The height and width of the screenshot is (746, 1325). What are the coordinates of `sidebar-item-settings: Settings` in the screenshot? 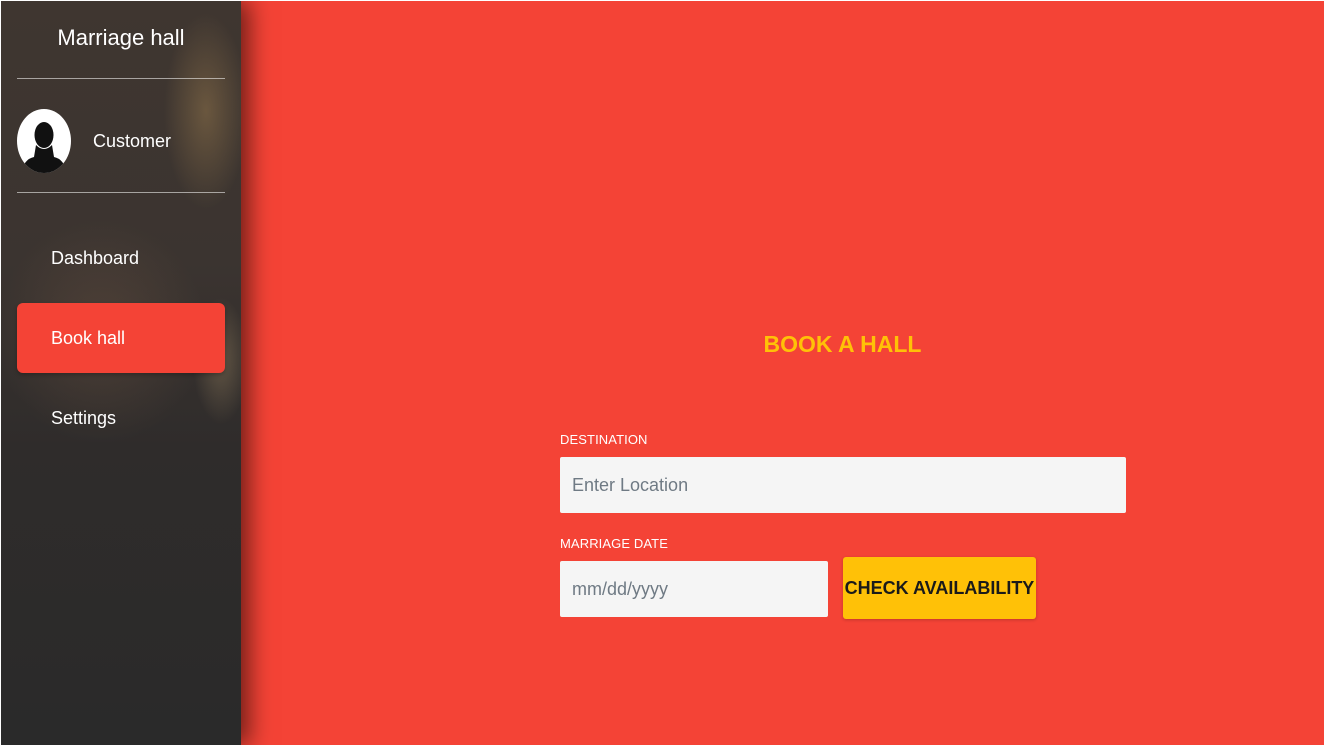 It's located at (121, 418).